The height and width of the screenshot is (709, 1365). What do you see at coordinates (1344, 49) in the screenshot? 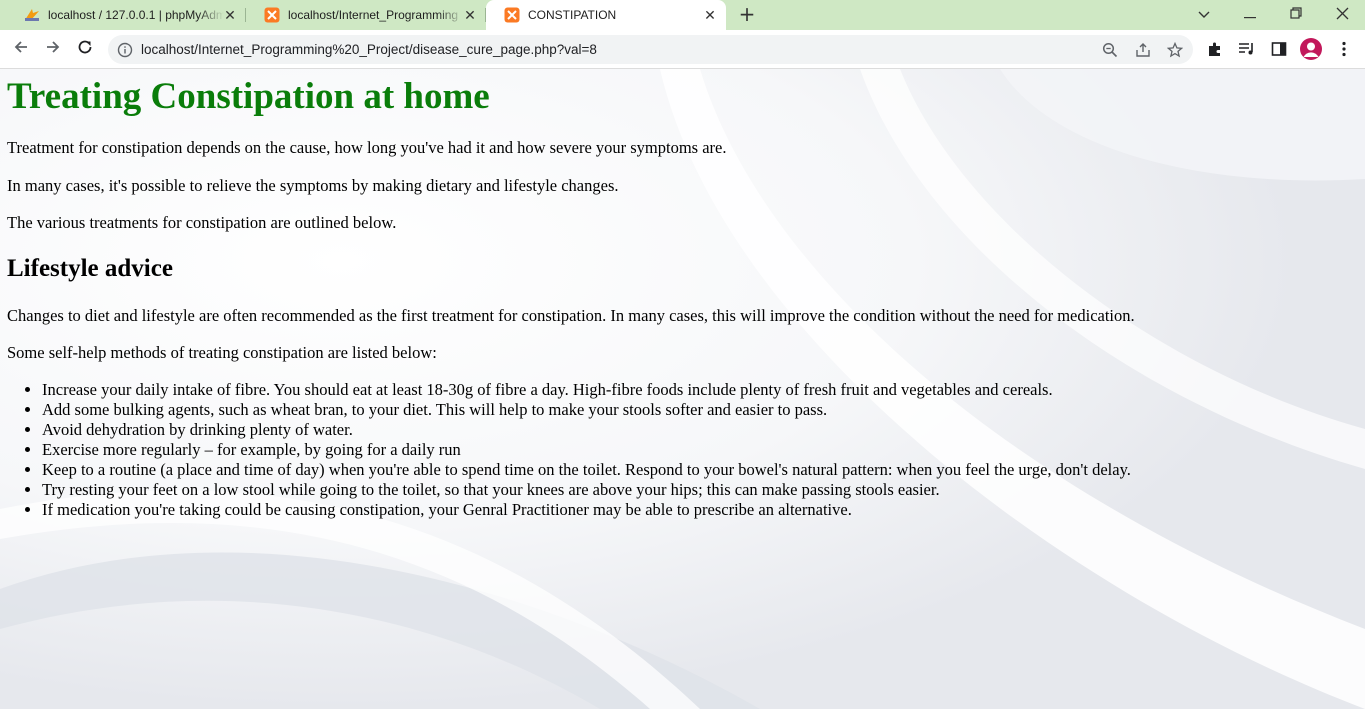
I see `kebab-menu-icon` at bounding box center [1344, 49].